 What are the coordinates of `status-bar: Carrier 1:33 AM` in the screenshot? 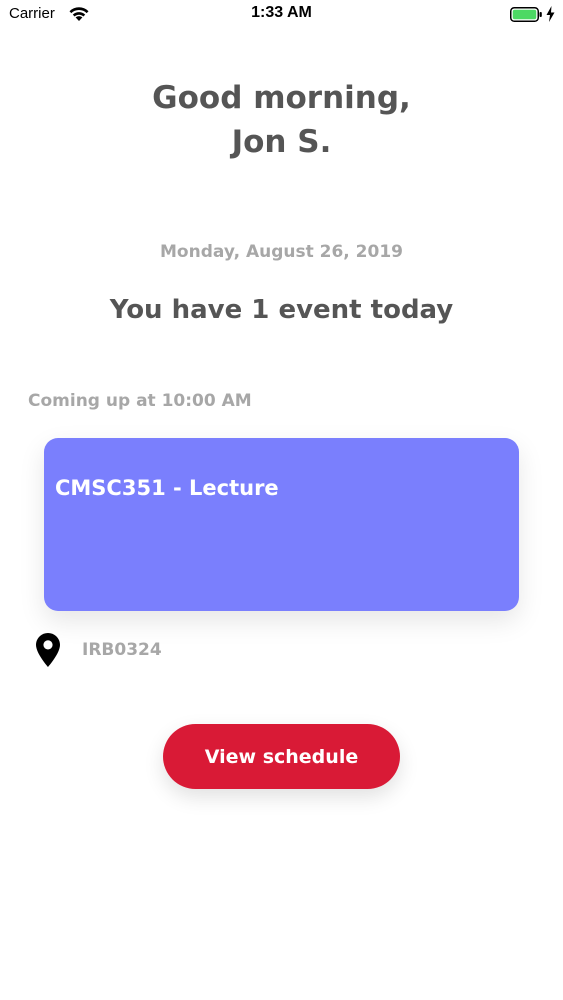 It's located at (281, 15).